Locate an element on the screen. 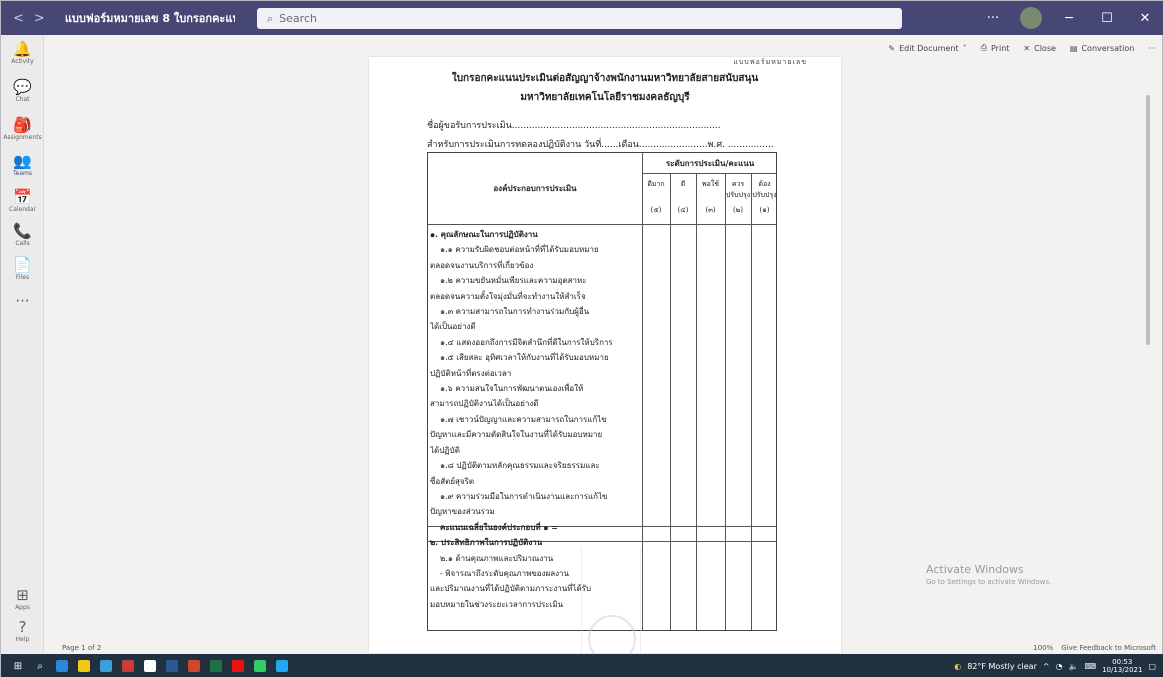  taskbar-search-icon: ⌕ is located at coordinates (40, 665).